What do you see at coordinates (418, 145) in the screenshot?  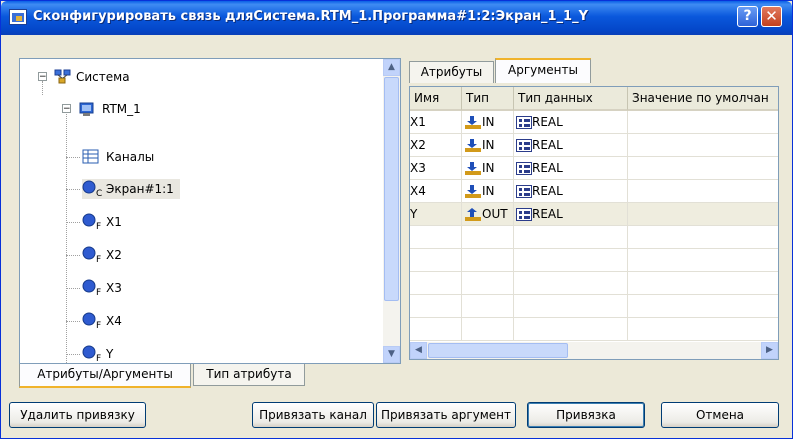 I see `arg-name: X2` at bounding box center [418, 145].